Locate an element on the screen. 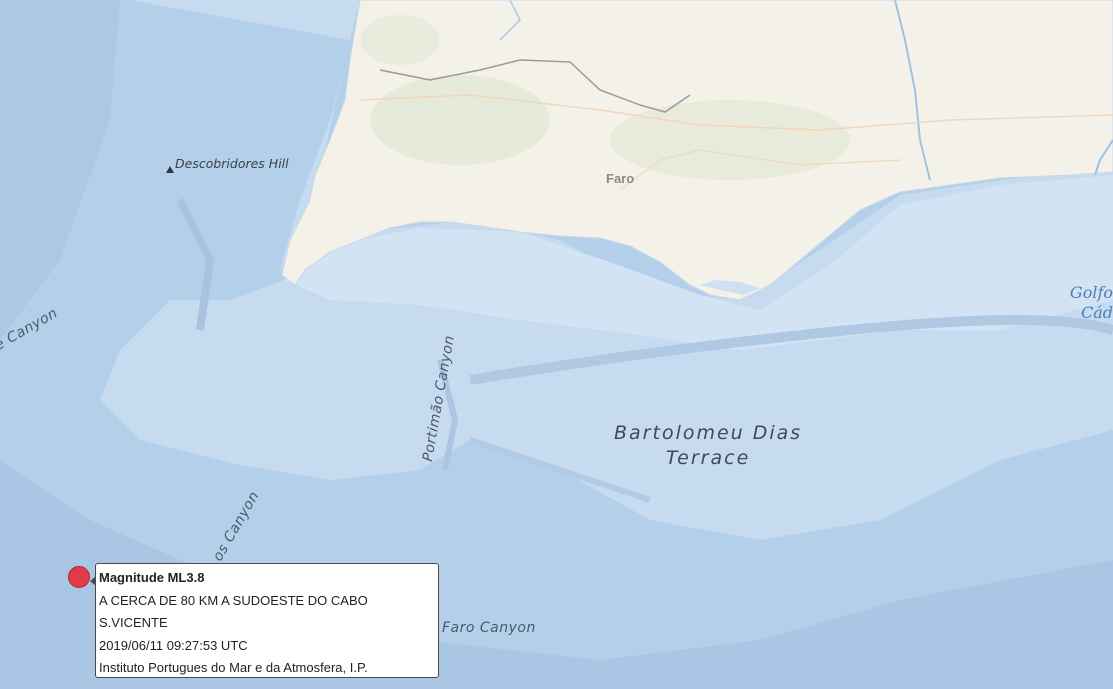 Image resolution: width=1113 pixels, height=689 pixels. city-label-faro: Faro is located at coordinates (620, 178).